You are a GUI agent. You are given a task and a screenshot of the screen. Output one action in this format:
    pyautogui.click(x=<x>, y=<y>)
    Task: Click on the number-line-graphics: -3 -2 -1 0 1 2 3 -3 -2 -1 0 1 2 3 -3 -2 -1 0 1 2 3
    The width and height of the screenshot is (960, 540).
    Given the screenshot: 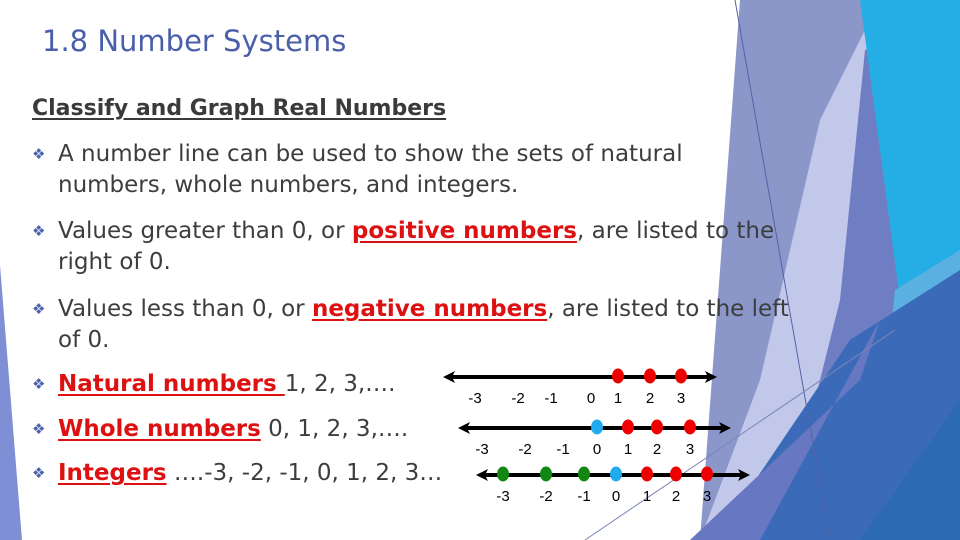 What is the action you would take?
    pyautogui.click(x=596, y=436)
    